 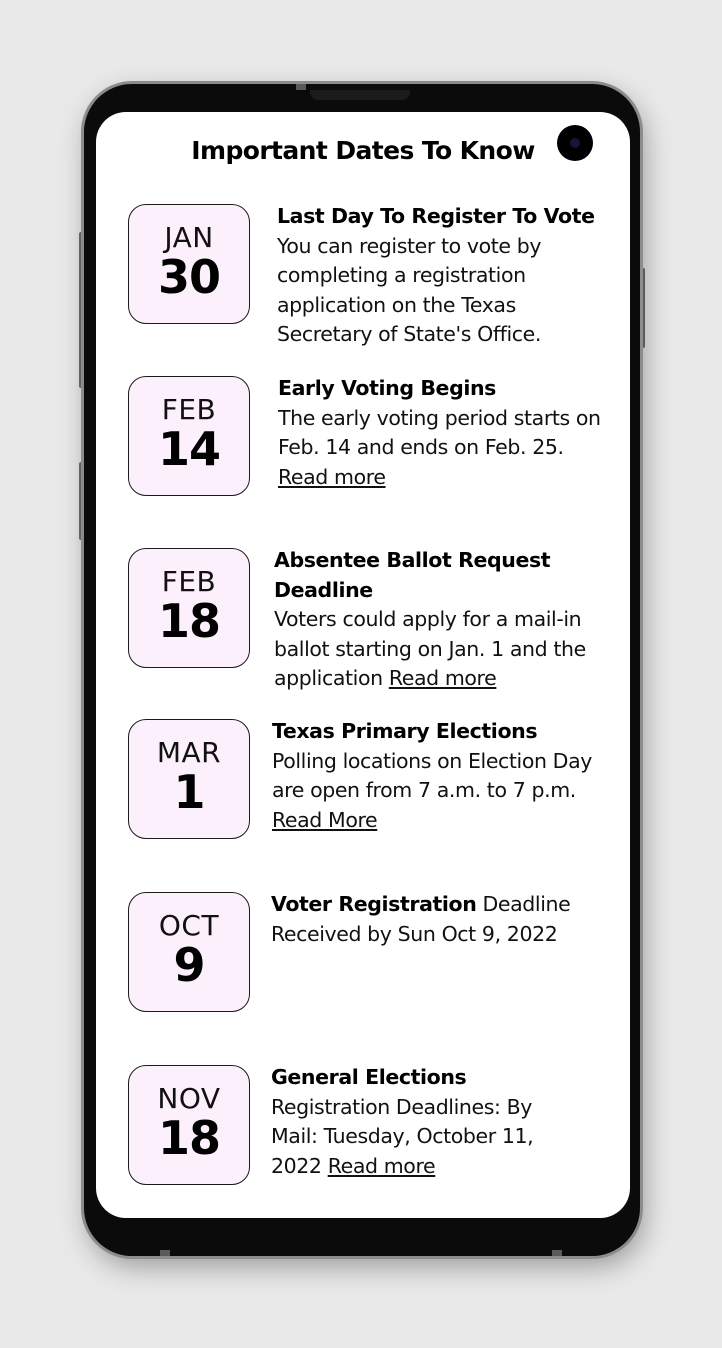 What do you see at coordinates (405, 731) in the screenshot?
I see `event-heading: Texas Primary Elections` at bounding box center [405, 731].